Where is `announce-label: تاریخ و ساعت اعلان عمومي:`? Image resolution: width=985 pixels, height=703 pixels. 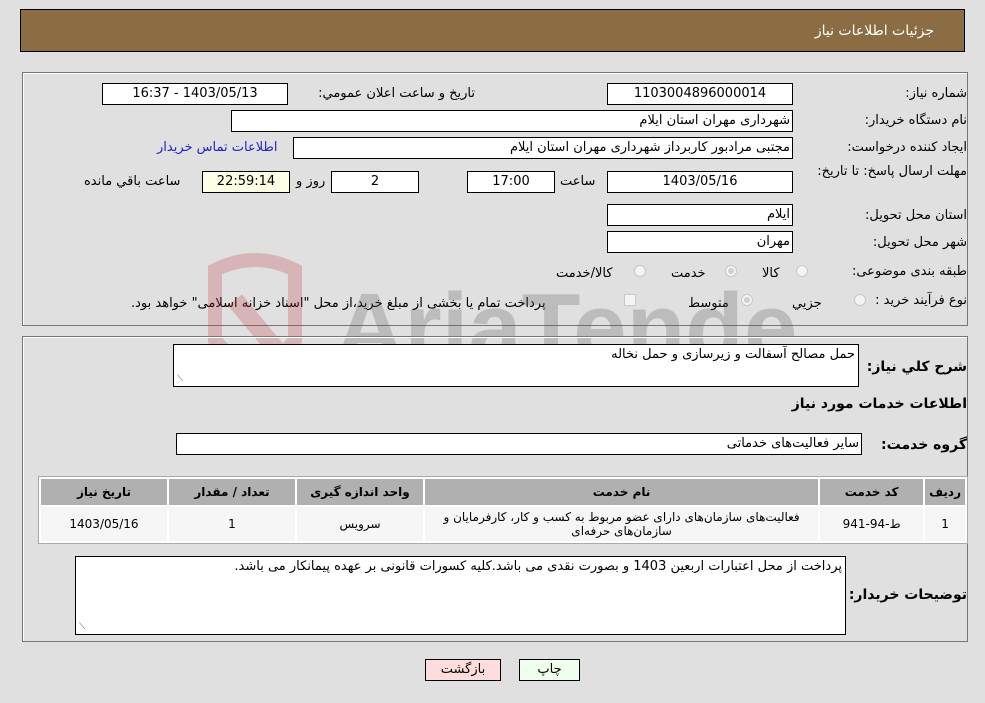 announce-label: تاریخ و ساعت اعلان عمومي: is located at coordinates (396, 93).